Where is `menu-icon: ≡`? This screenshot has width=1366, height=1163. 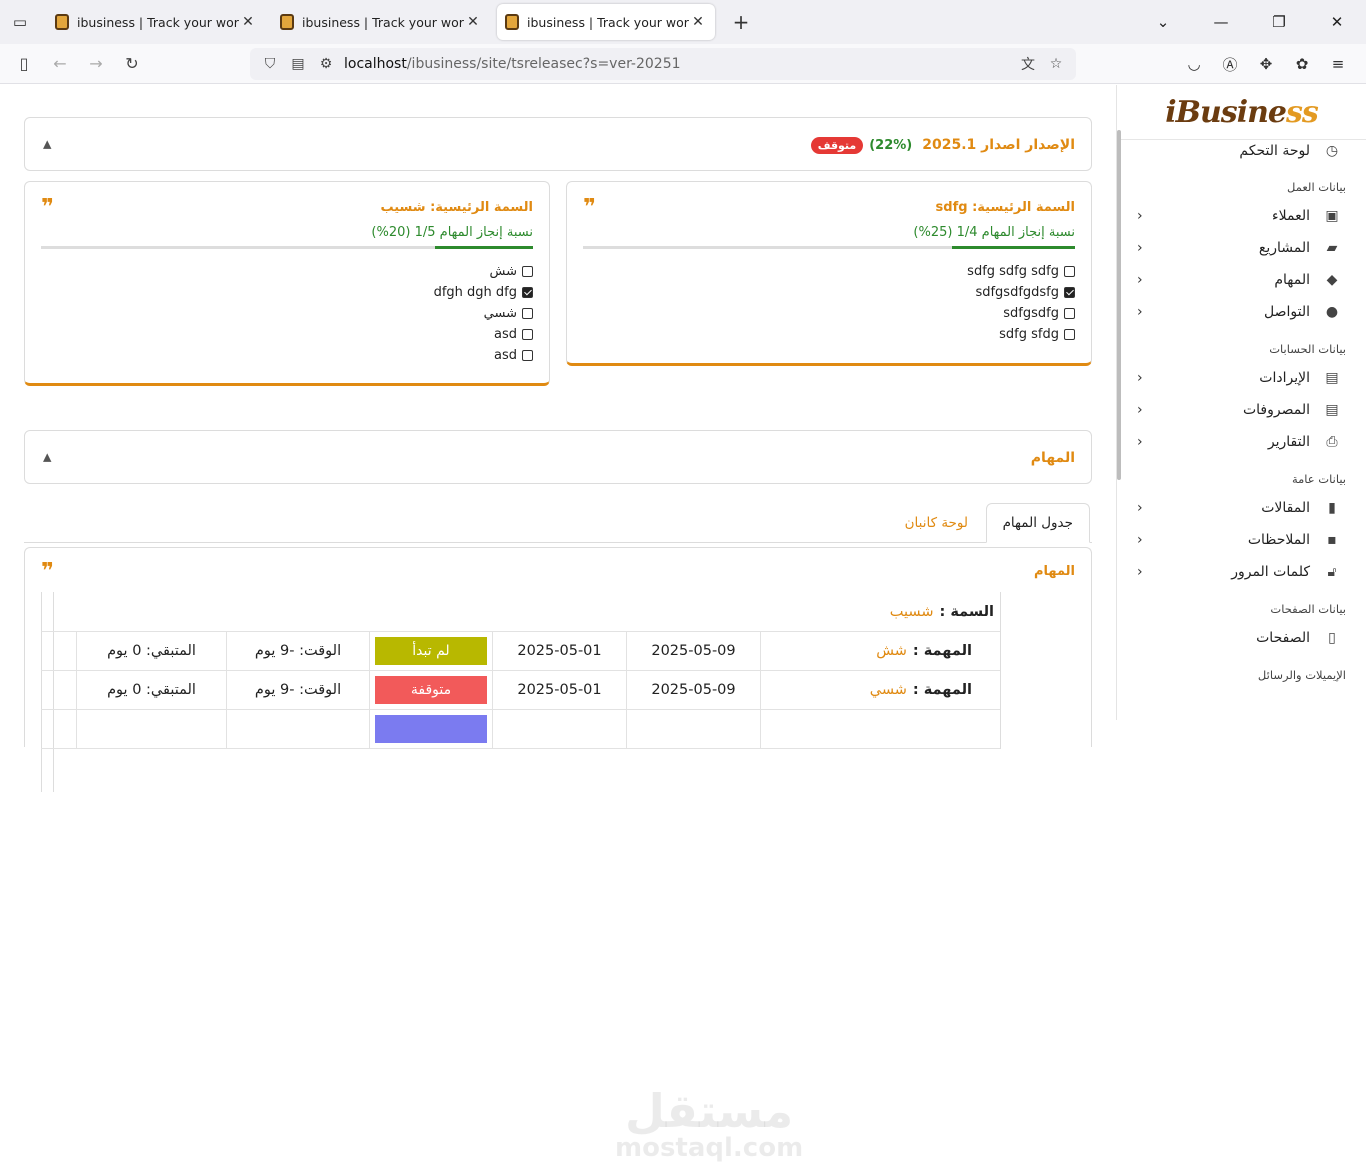
menu-icon: ≡ is located at coordinates (1338, 64).